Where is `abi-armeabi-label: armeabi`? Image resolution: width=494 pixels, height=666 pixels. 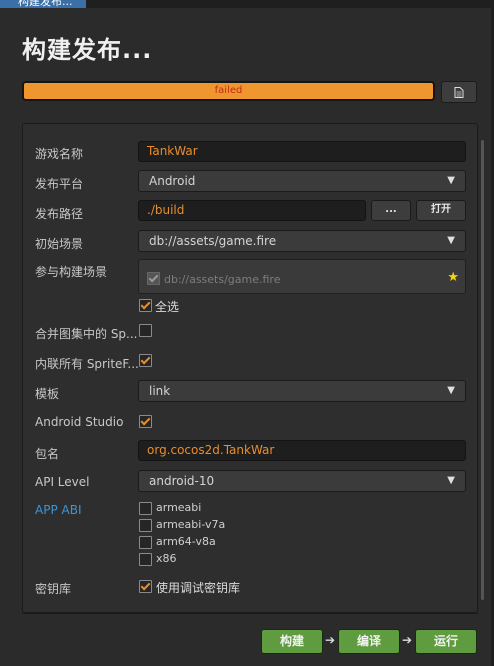 abi-armeabi-label: armeabi is located at coordinates (179, 507).